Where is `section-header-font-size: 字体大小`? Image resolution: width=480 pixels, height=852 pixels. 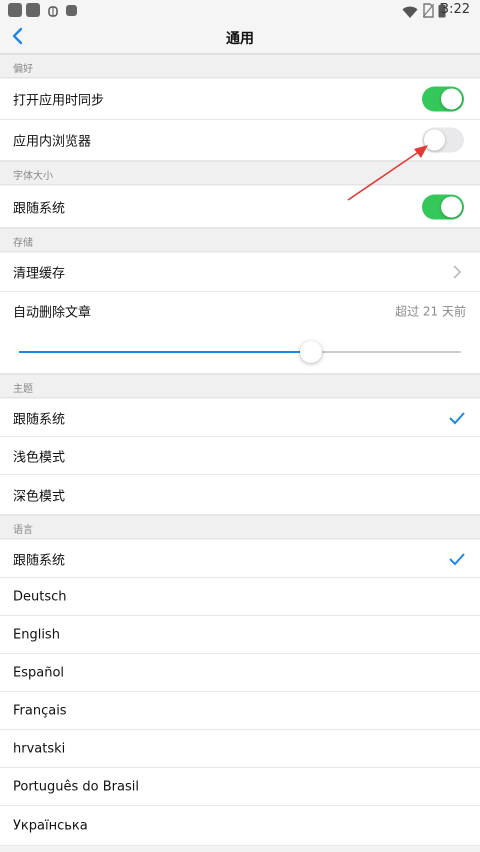 section-header-font-size: 字体大小 is located at coordinates (240, 173).